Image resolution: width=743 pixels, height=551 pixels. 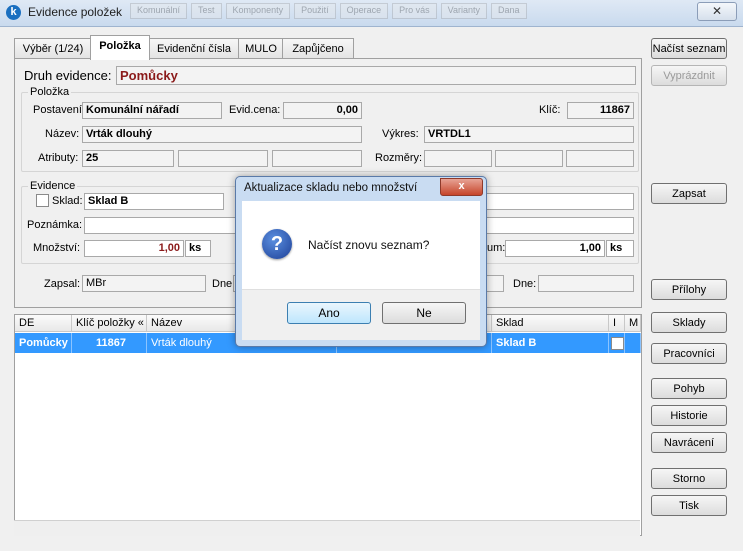 What do you see at coordinates (144, 283) in the screenshot?
I see `zapsal-field: MBr` at bounding box center [144, 283].